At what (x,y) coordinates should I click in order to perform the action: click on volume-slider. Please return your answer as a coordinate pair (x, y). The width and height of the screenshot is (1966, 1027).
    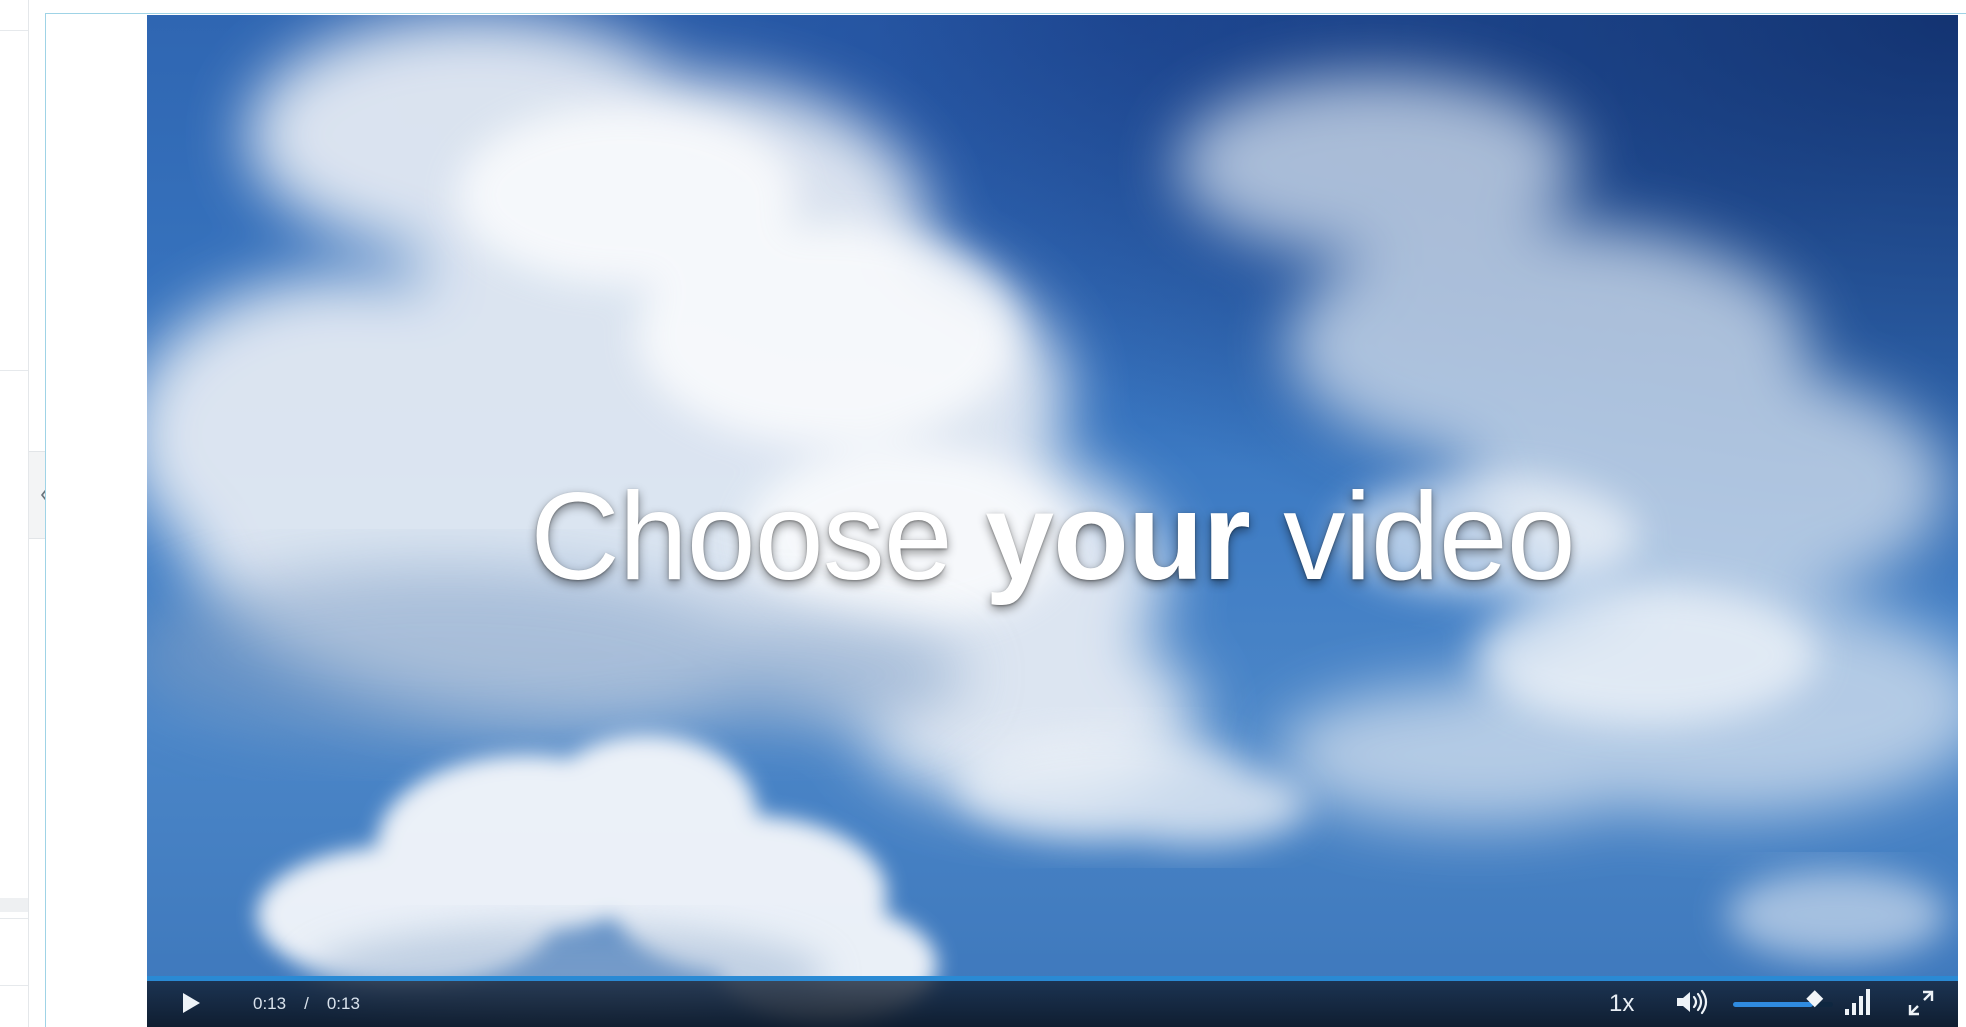
    Looking at the image, I should click on (1783, 999).